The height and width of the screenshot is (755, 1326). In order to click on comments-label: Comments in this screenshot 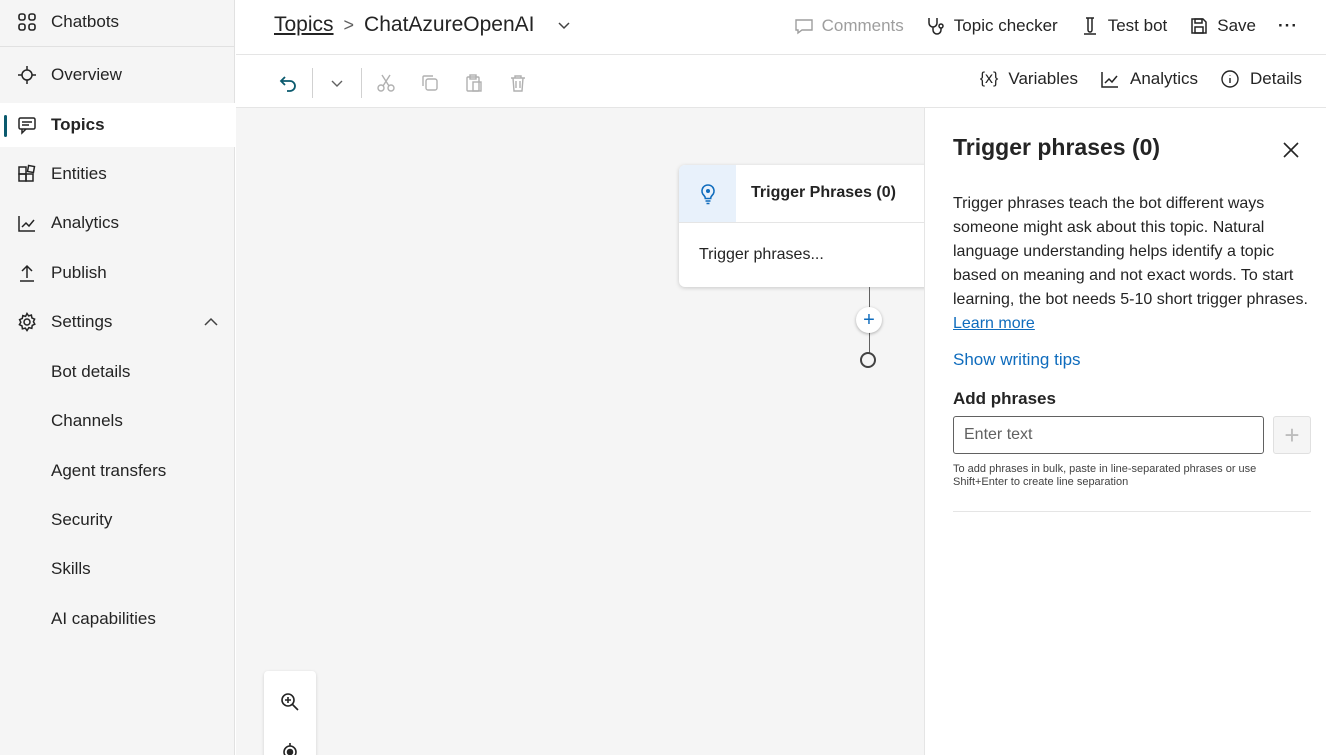, I will do `click(862, 25)`.